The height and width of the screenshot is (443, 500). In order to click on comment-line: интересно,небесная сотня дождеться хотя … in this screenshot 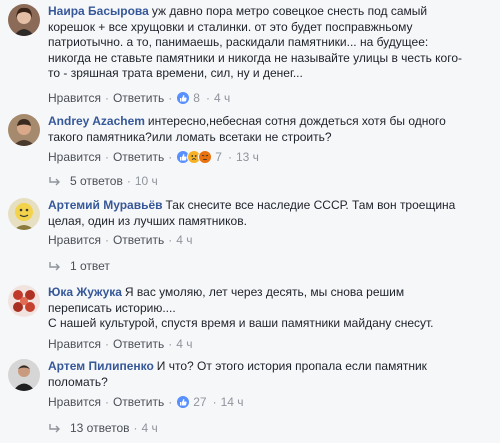, I will do `click(296, 121)`.